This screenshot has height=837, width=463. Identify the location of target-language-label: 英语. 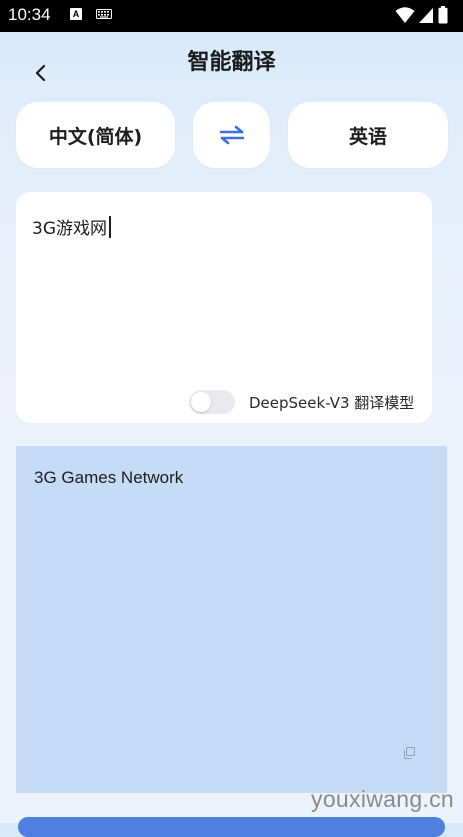
(367, 136).